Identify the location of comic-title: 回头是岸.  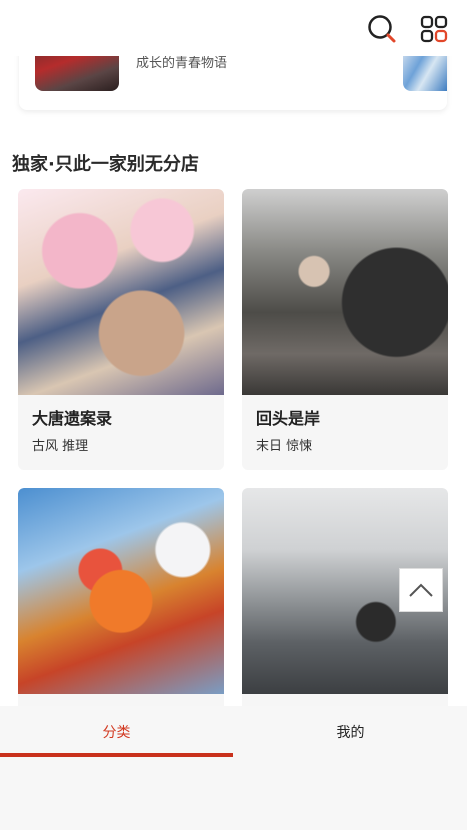
(288, 418).